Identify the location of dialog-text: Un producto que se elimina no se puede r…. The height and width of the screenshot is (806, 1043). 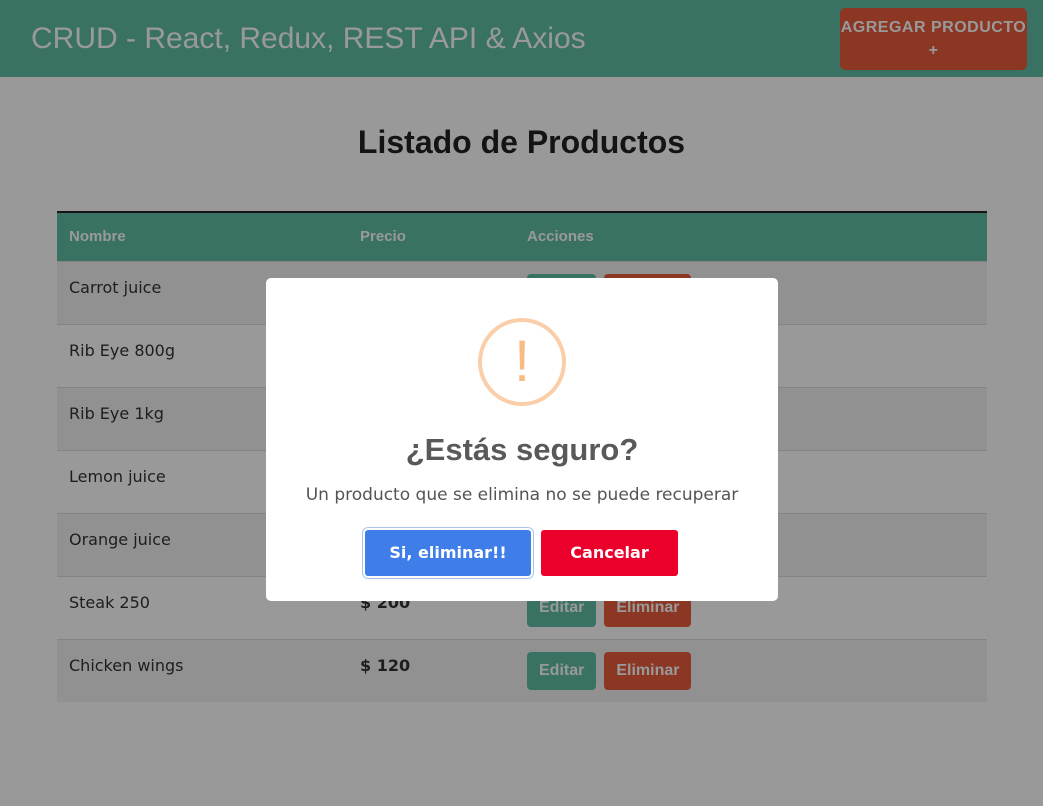
(522, 495).